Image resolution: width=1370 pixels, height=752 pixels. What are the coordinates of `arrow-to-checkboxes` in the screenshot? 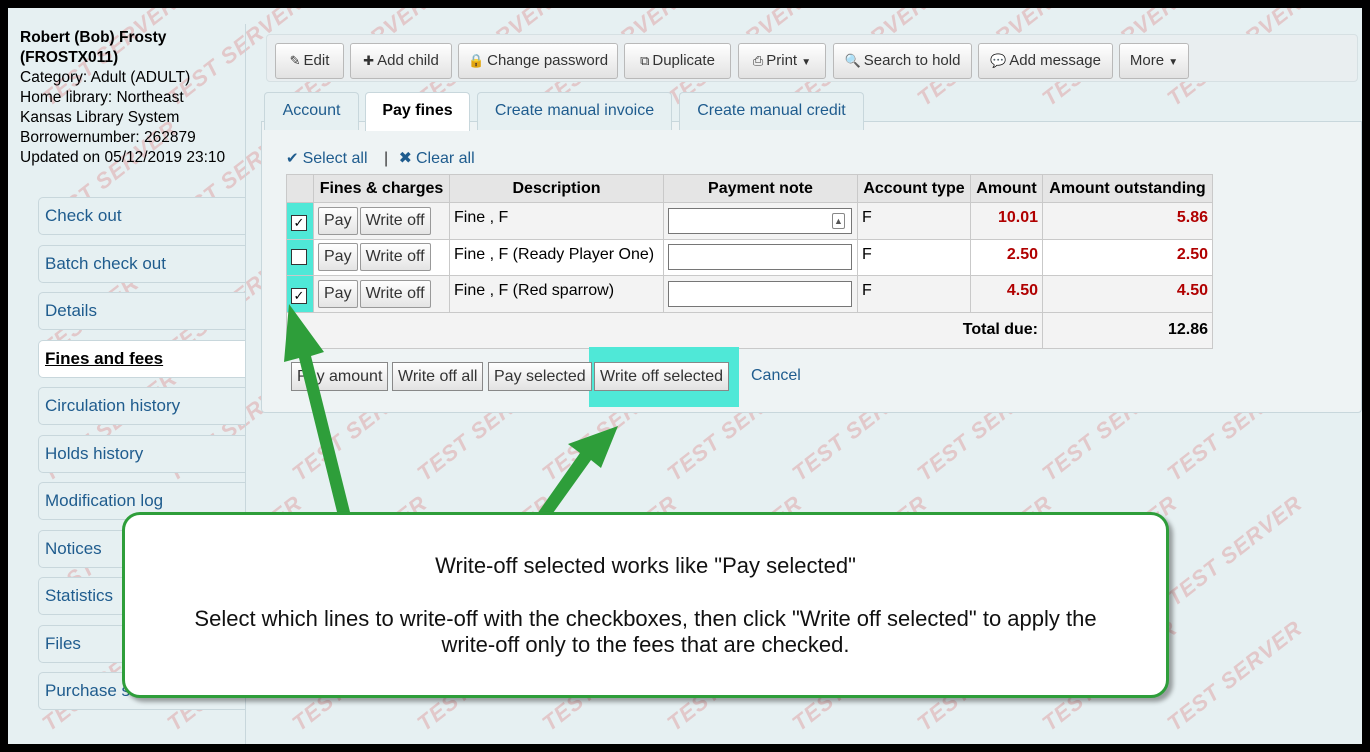 It's located at (317, 410).